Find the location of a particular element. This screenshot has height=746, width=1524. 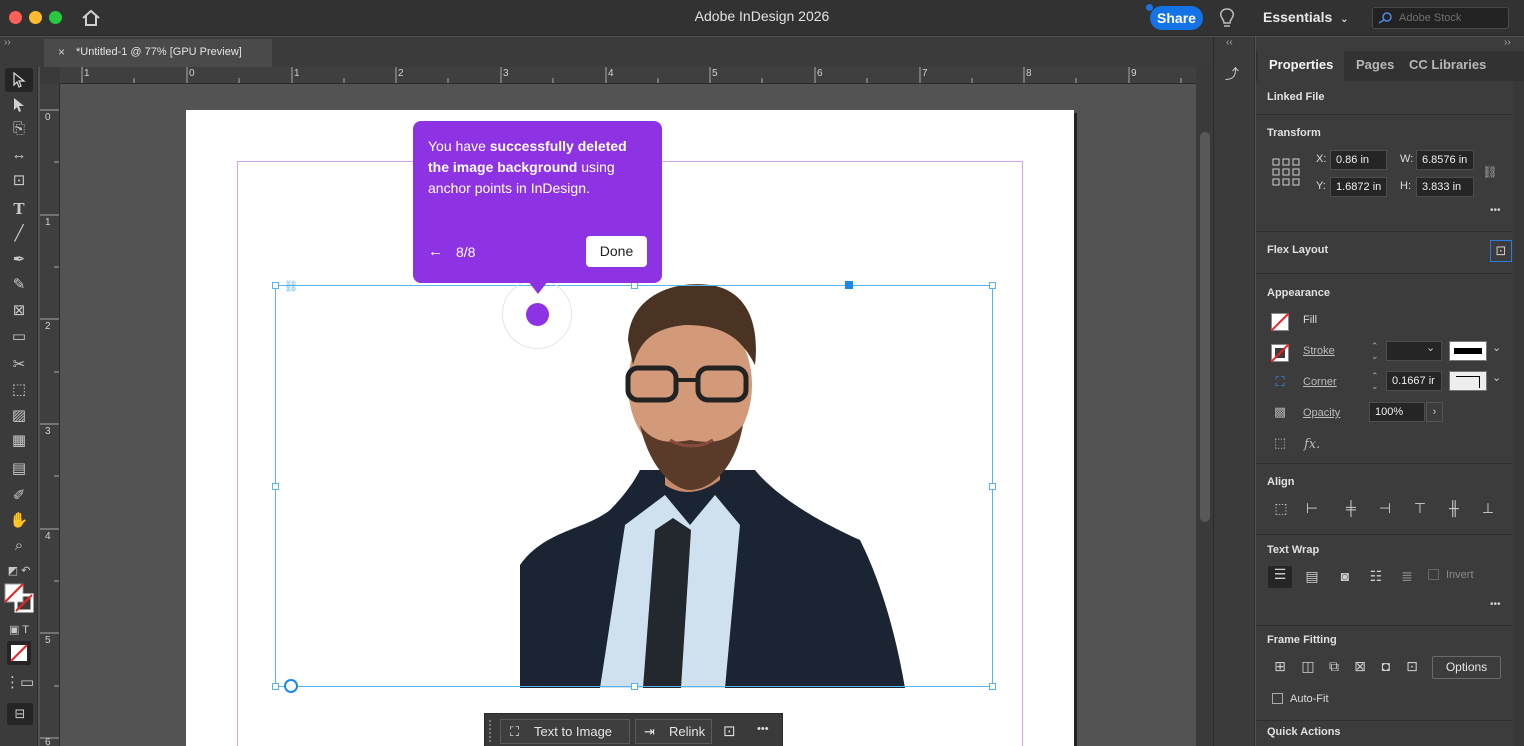

stroke-none-icon is located at coordinates (1280, 353).